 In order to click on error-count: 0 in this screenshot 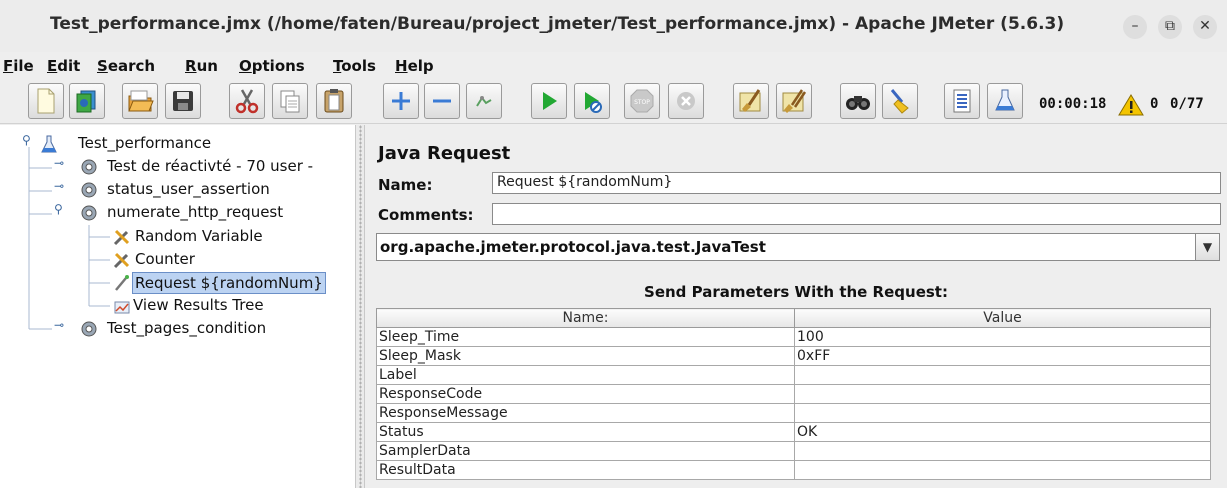, I will do `click(1154, 104)`.